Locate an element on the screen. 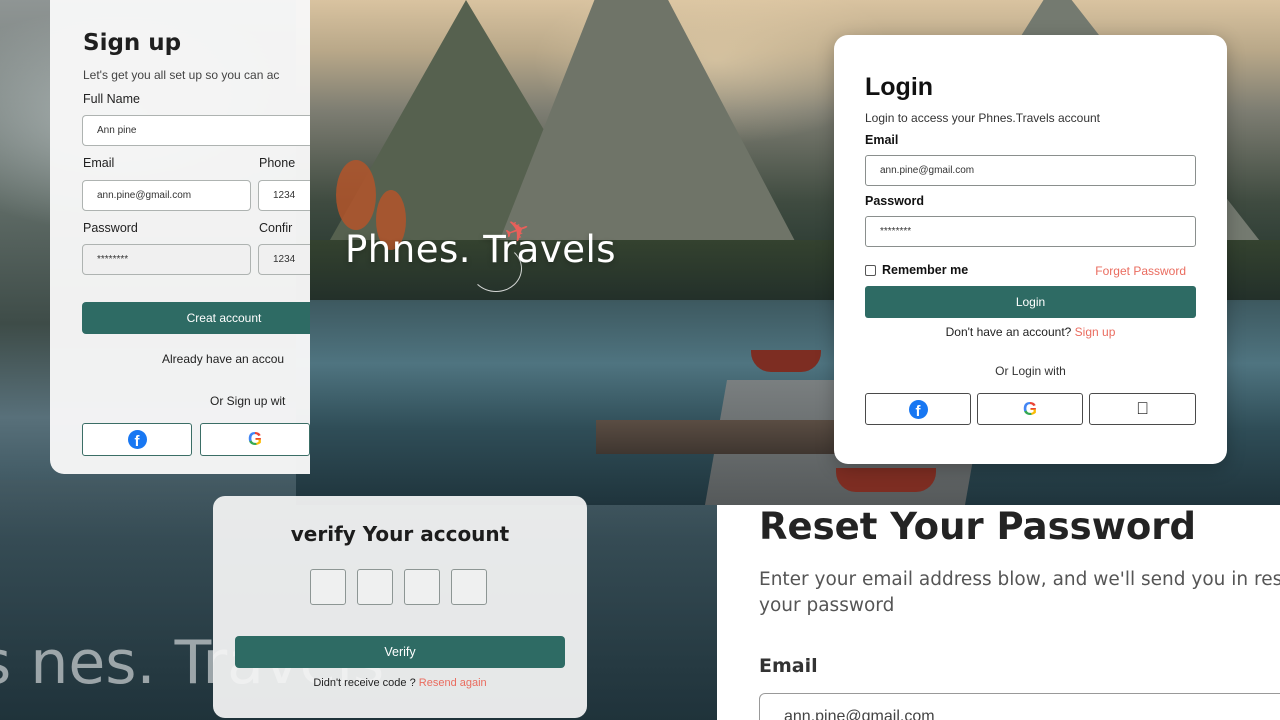  login-button: Login is located at coordinates (1030, 302).